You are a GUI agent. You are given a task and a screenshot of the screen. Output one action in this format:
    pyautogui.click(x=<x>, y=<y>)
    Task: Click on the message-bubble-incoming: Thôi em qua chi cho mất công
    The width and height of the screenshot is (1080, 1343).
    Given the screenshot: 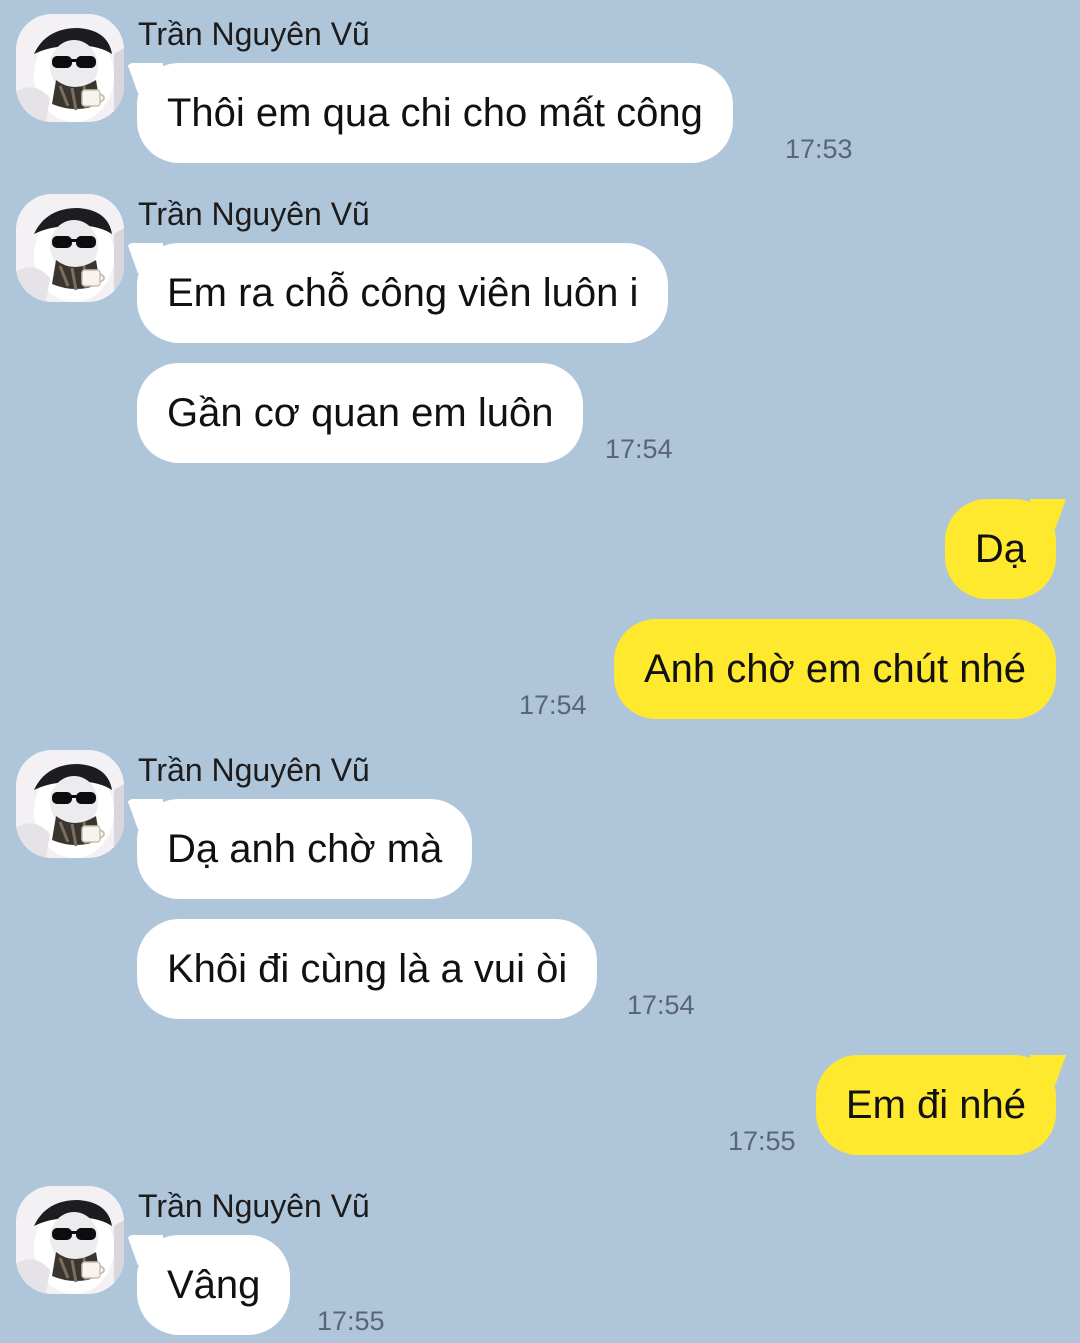 What is the action you would take?
    pyautogui.click(x=435, y=113)
    